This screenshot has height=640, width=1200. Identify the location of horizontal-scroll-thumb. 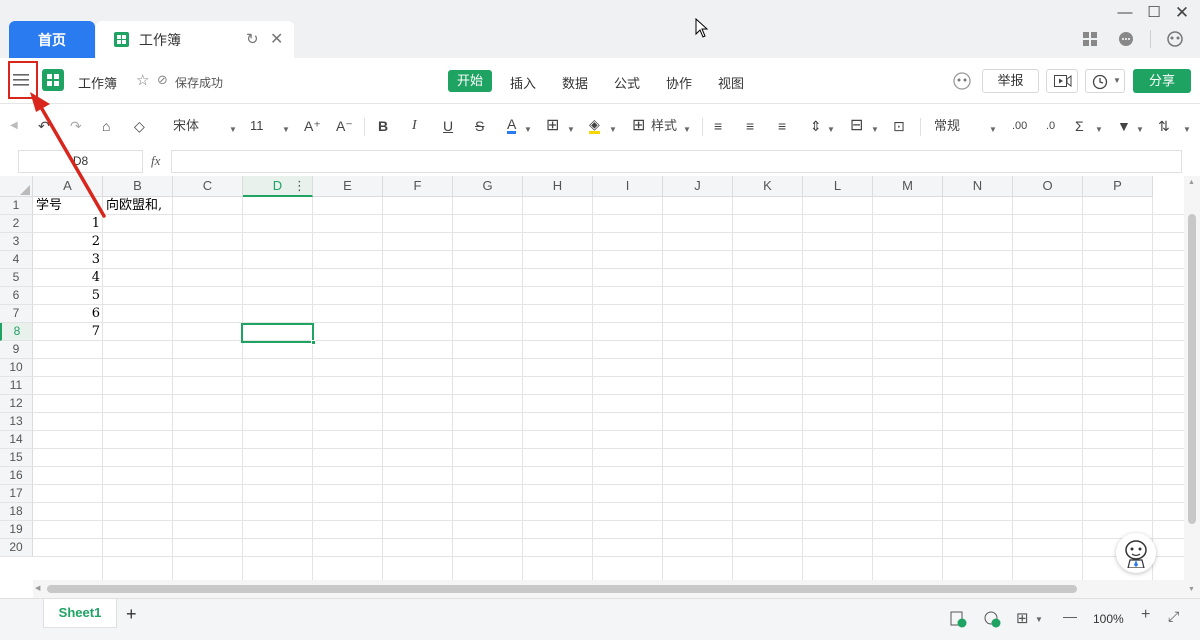
(562, 589).